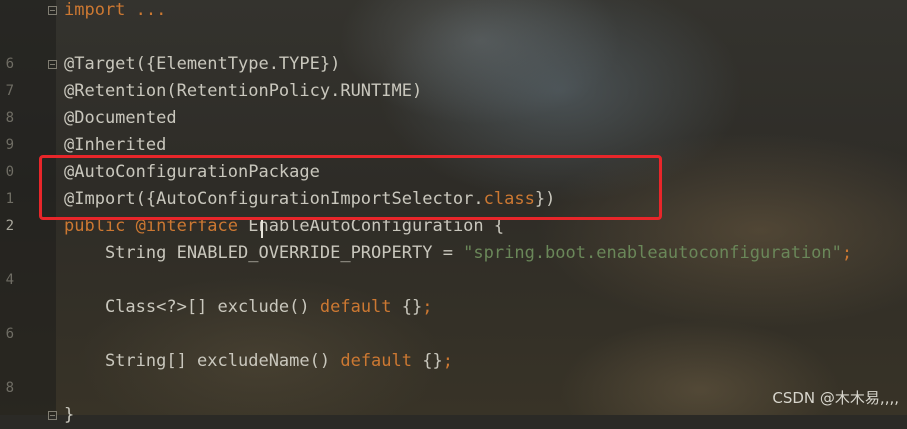  I want to click on code-line: @Target({ElementType.TYPE}), so click(202, 64).